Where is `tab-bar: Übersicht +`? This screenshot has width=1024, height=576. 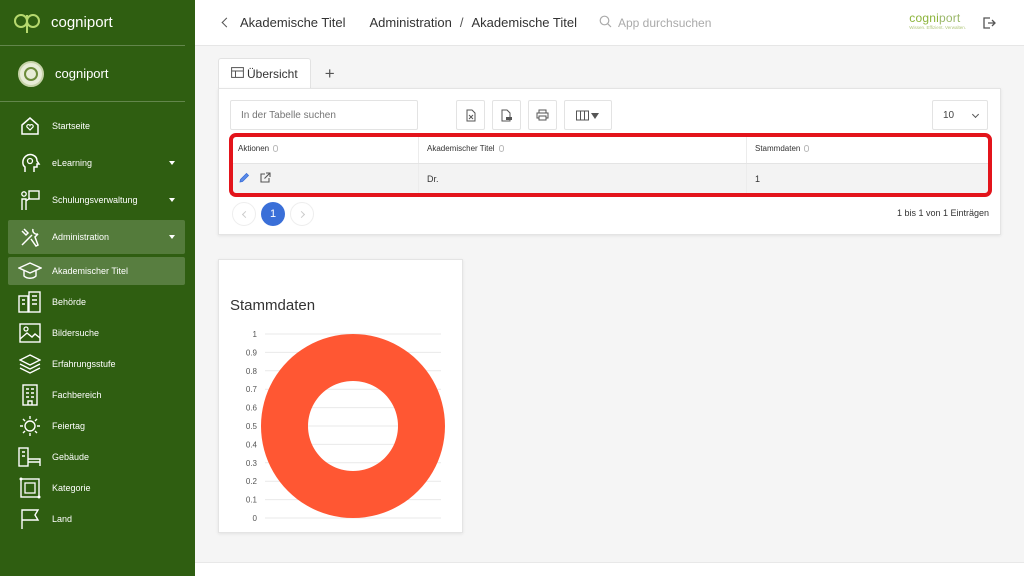
tab-bar: Übersicht + is located at coordinates (277, 73).